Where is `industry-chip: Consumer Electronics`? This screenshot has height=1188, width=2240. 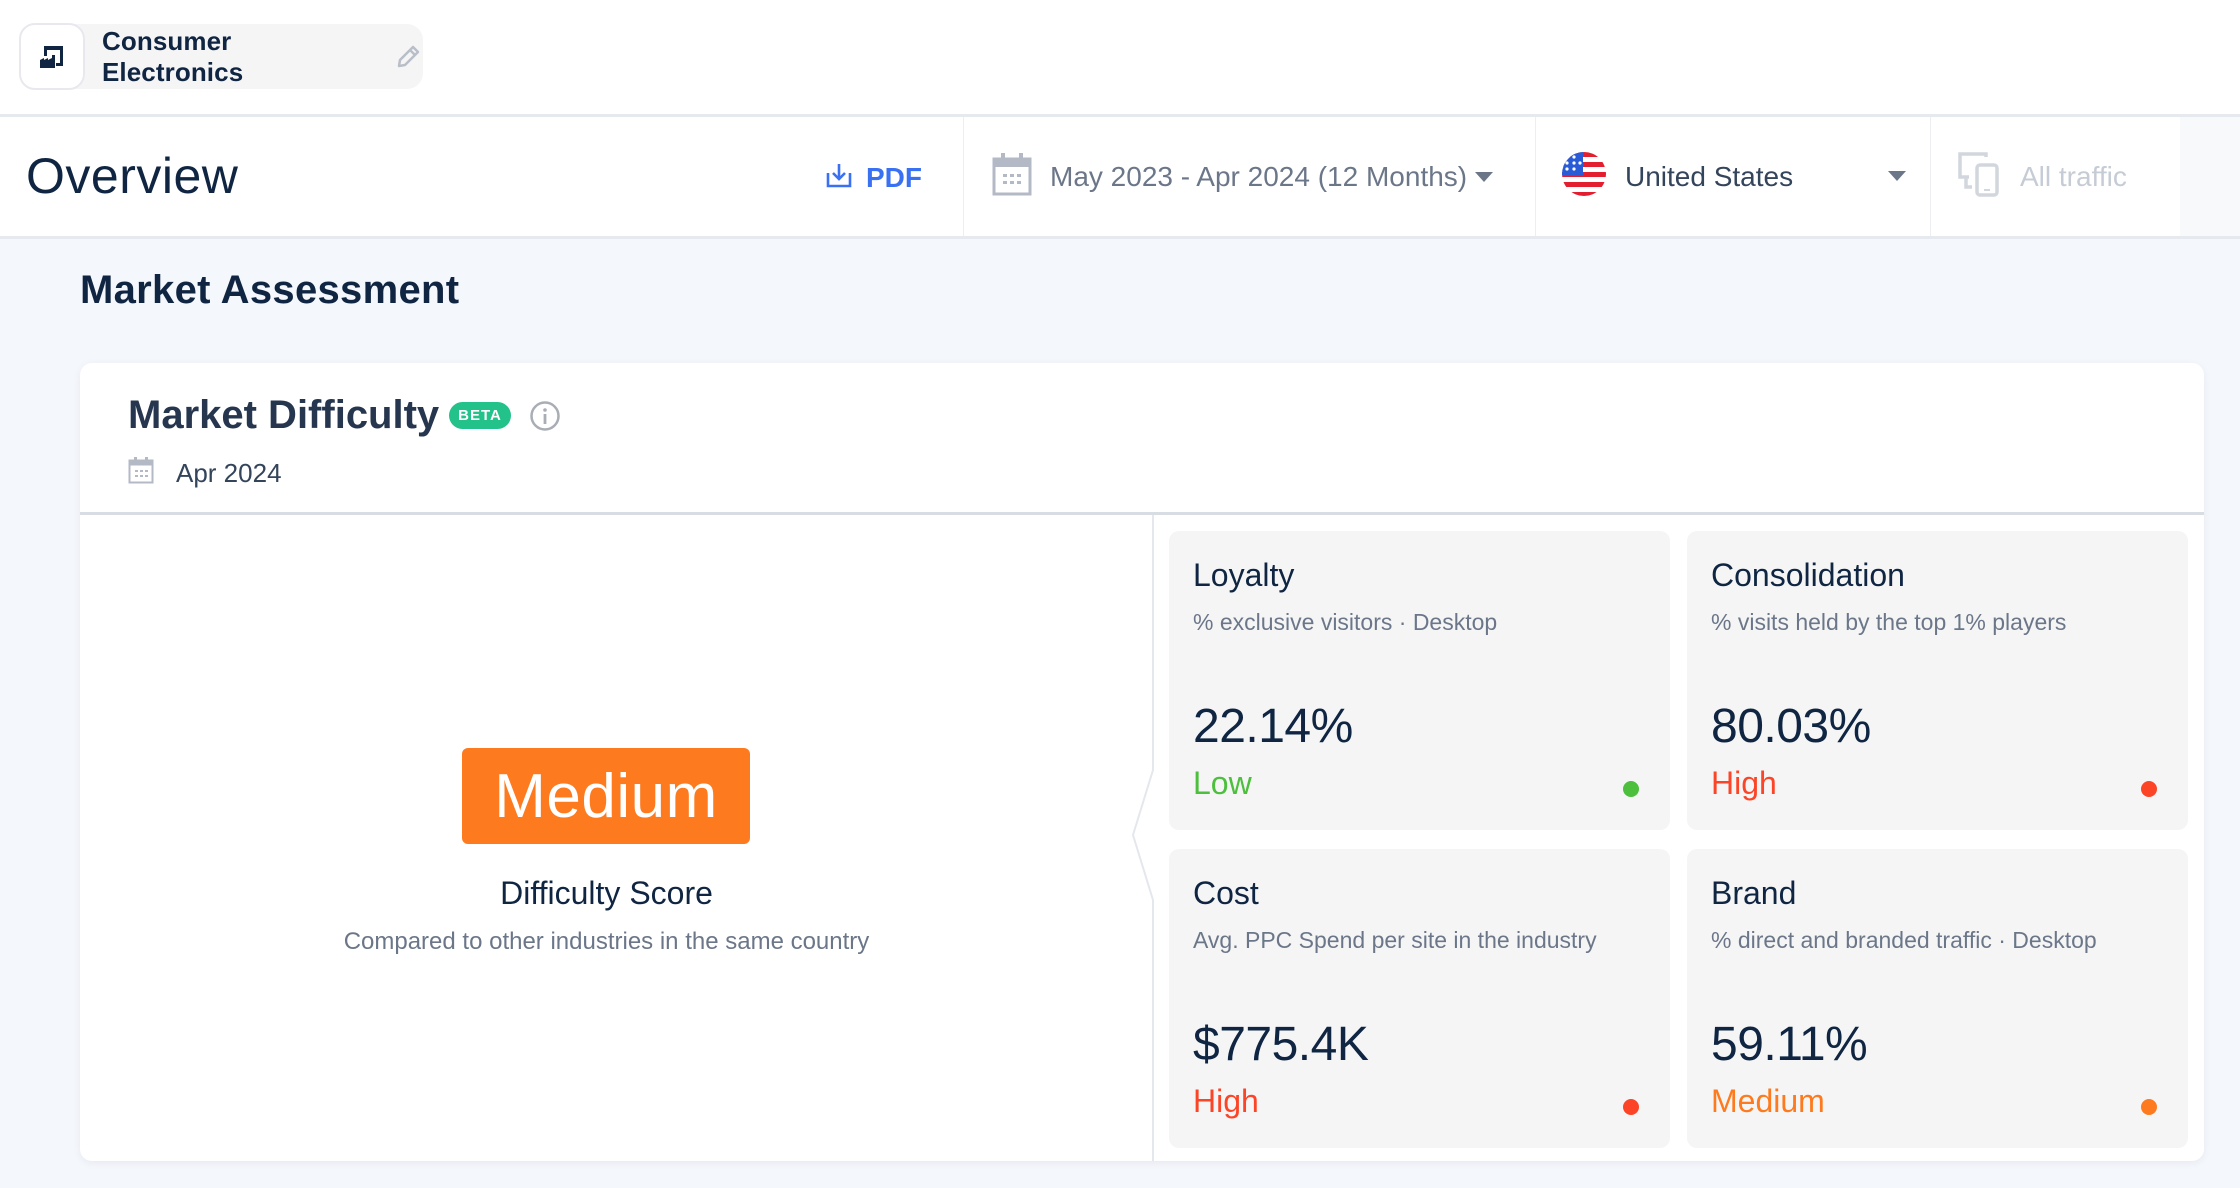 industry-chip: Consumer Electronics is located at coordinates (221, 56).